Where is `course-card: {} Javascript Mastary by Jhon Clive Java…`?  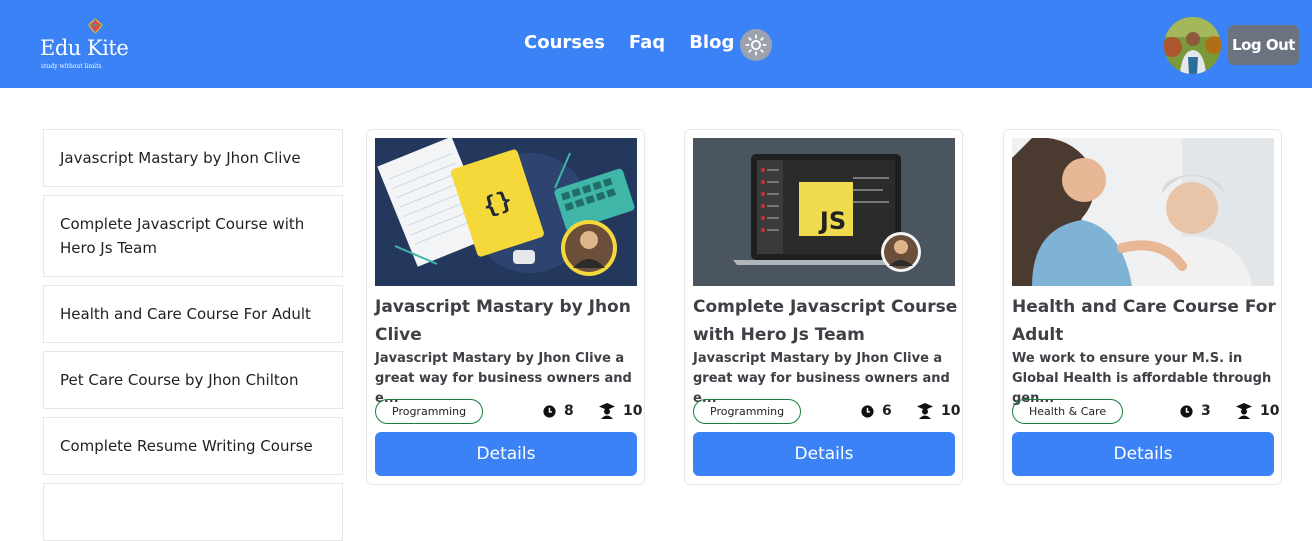 course-card: {} Javascript Mastary by Jhon Clive Java… is located at coordinates (505, 307).